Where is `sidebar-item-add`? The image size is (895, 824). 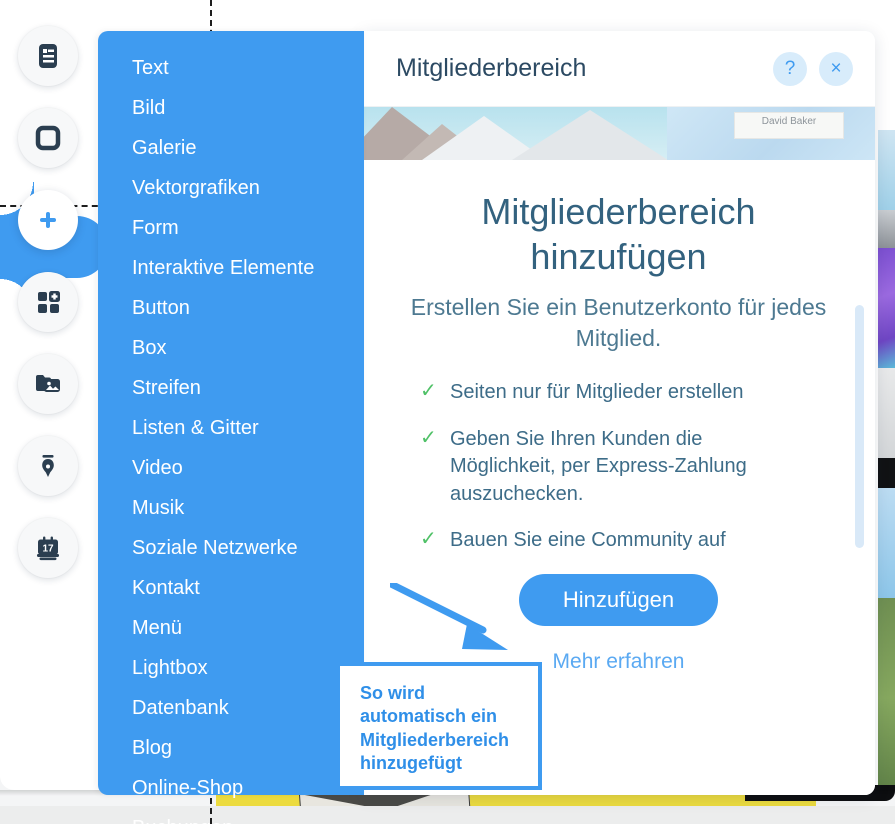
sidebar-item-add is located at coordinates (48, 220).